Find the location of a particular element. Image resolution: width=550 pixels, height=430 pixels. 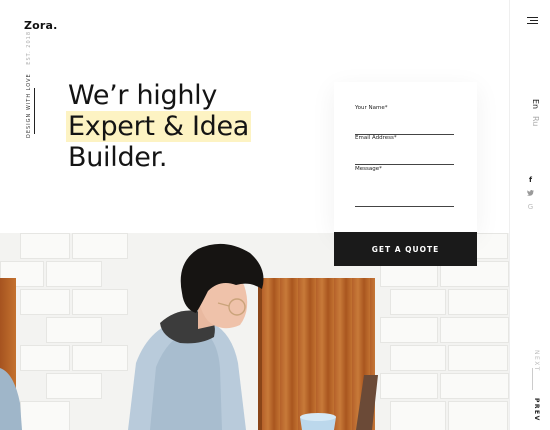

message-label: Message* is located at coordinates (368, 169).